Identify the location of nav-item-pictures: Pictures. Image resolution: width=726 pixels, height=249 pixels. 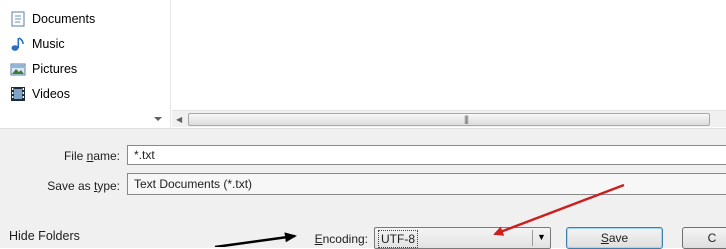
(43, 69).